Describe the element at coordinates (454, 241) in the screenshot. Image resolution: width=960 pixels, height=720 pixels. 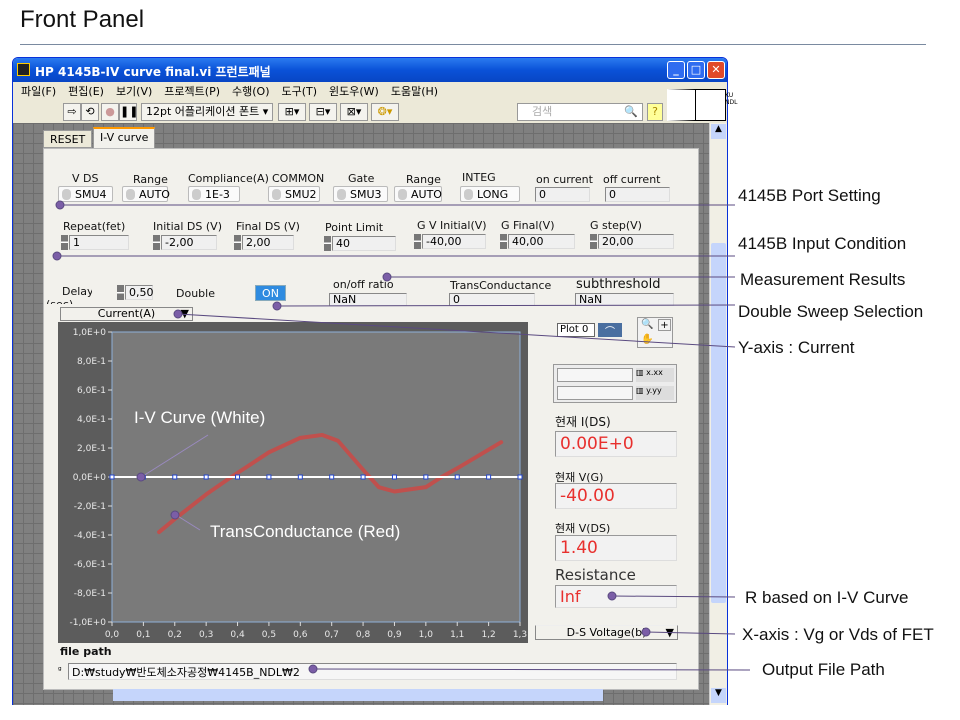
I see `gv-initial-field: -40,00` at that location.